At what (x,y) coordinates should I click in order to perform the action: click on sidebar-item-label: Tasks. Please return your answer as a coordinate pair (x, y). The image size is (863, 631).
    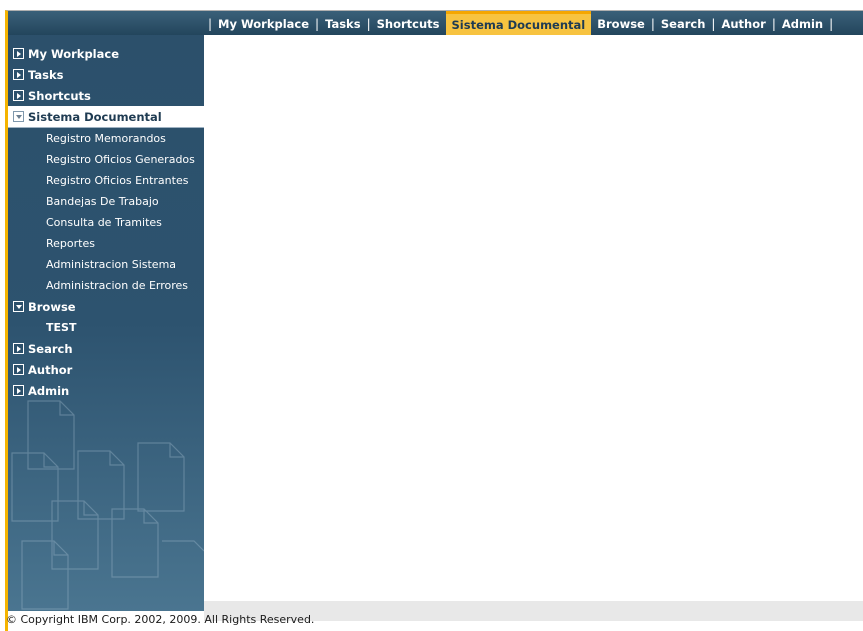
    Looking at the image, I should click on (46, 74).